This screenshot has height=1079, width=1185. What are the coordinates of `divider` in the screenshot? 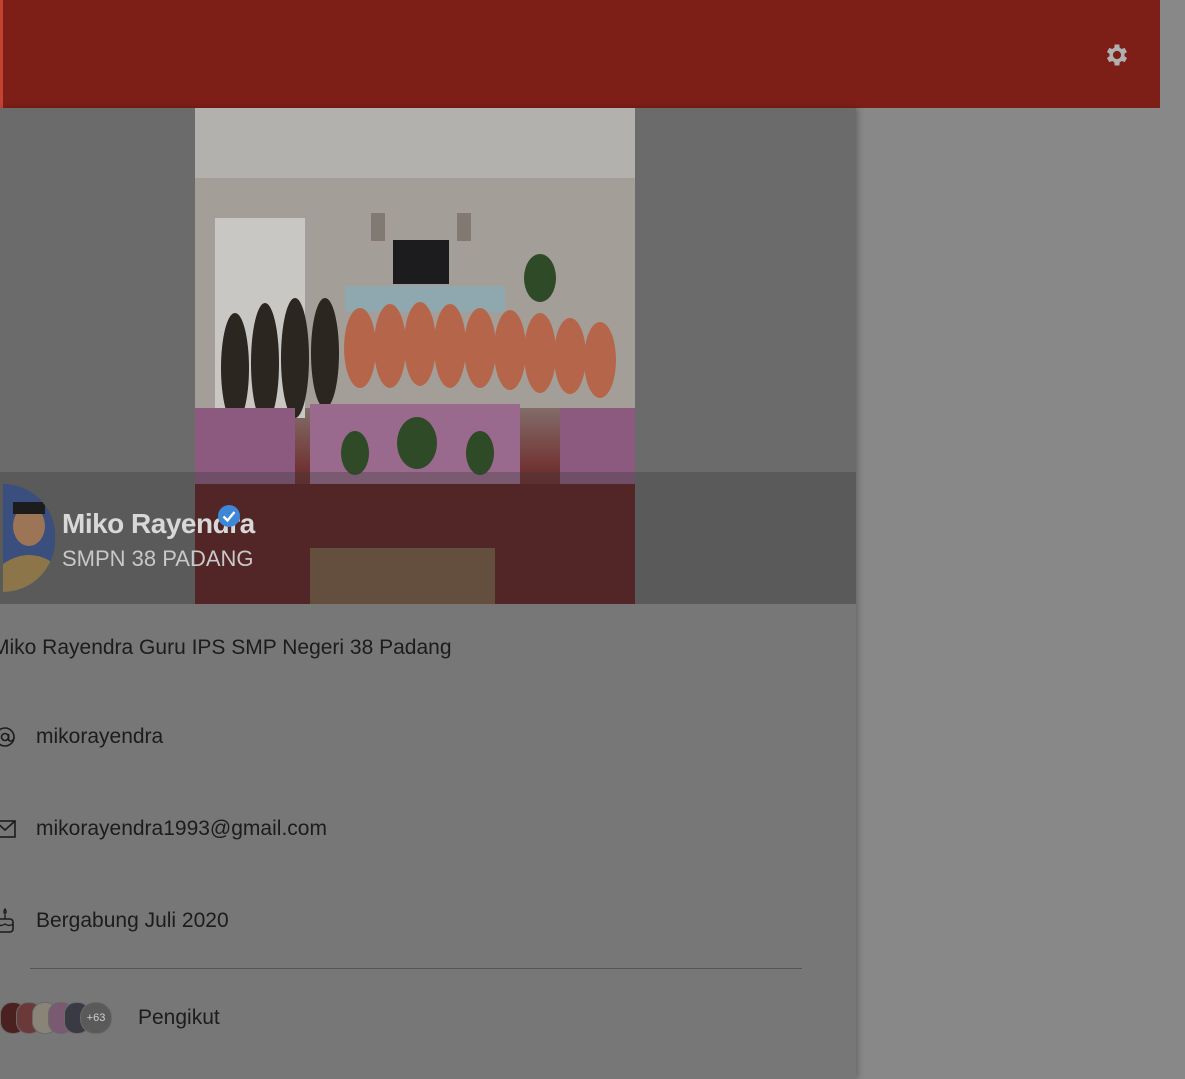 It's located at (416, 968).